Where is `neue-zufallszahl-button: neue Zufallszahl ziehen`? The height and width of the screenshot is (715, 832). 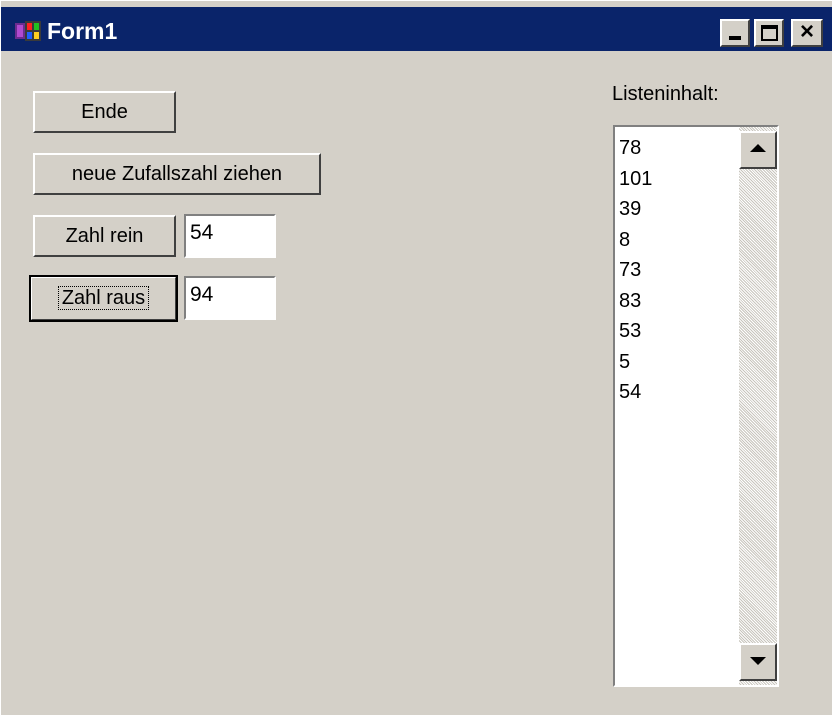
neue-zufallszahl-button: neue Zufallszahl ziehen is located at coordinates (177, 174).